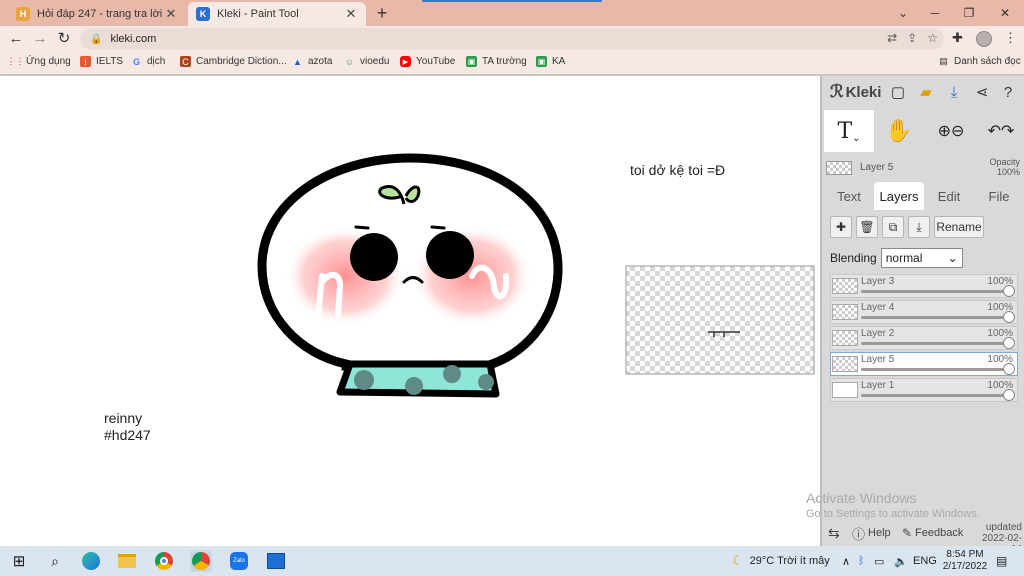  What do you see at coordinates (405, 61) in the screenshot?
I see `youtube-icon: ▶` at bounding box center [405, 61].